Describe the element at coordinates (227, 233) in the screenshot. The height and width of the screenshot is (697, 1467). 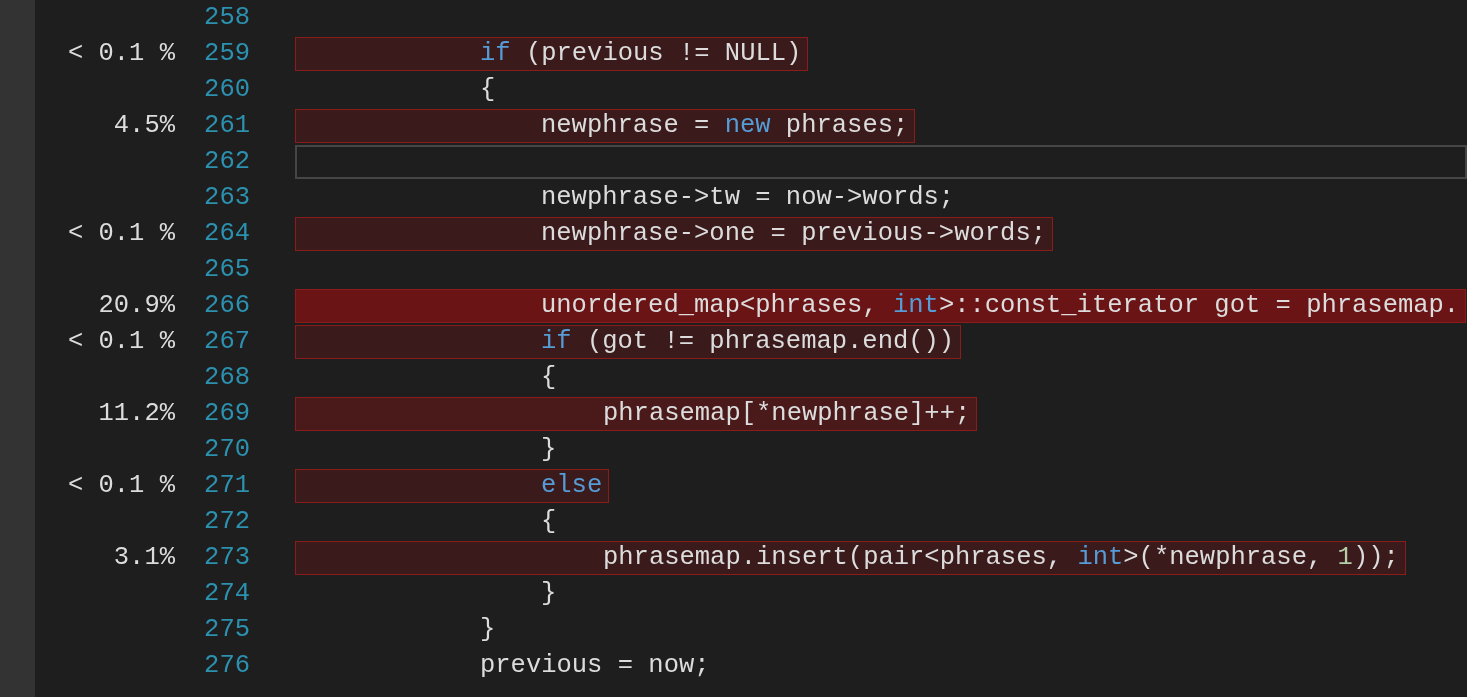
I see `line-number: 264` at that location.